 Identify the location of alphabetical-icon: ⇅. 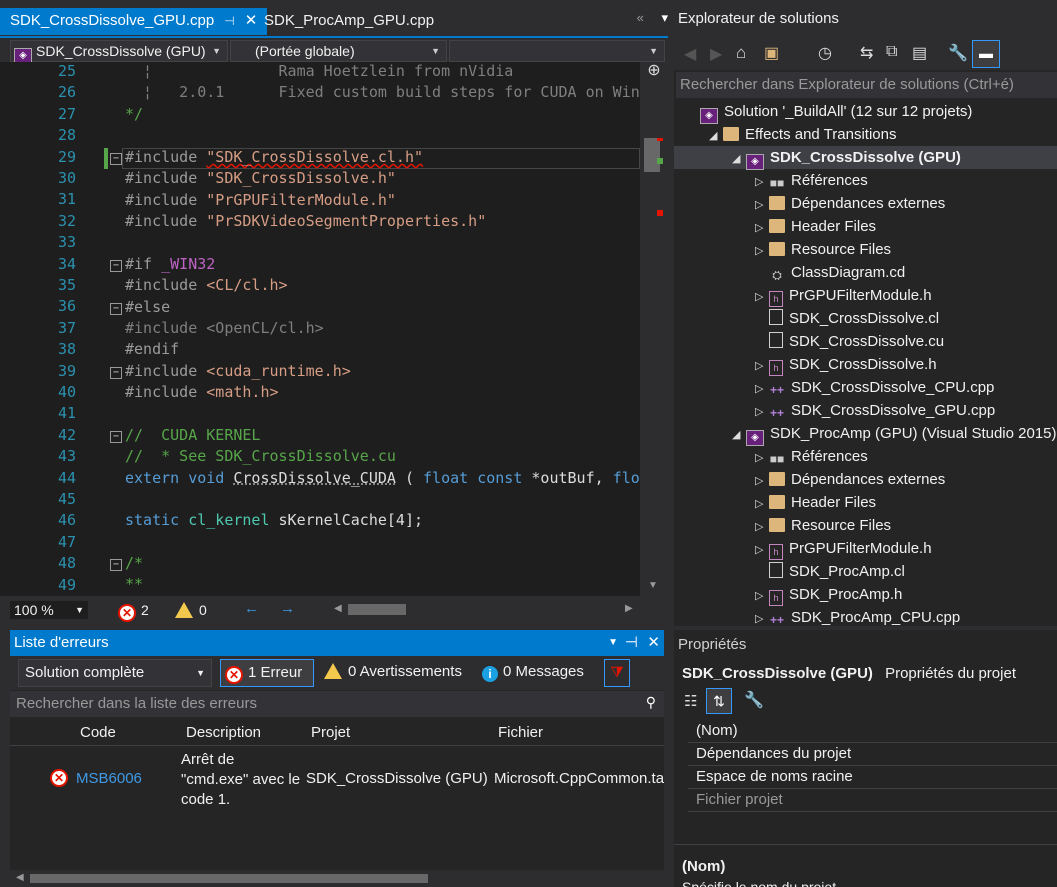
(719, 701).